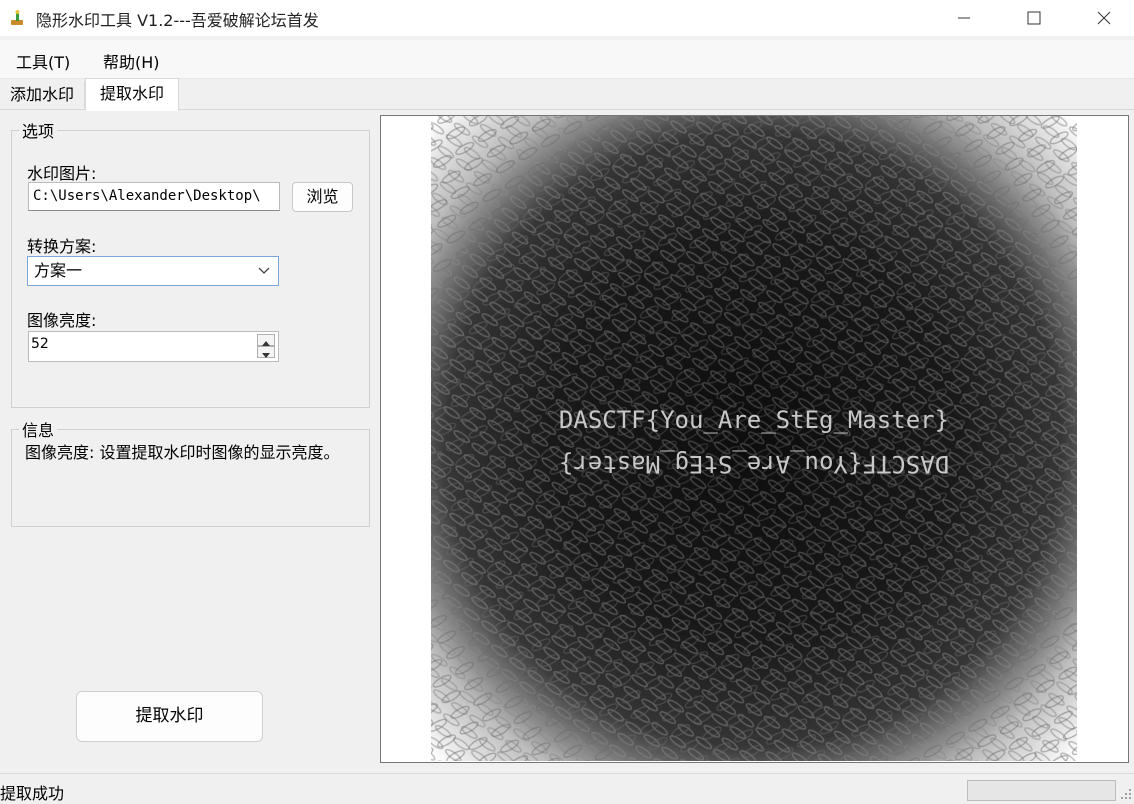  Describe the element at coordinates (264, 270) in the screenshot. I see `chevron-down-icon` at that location.